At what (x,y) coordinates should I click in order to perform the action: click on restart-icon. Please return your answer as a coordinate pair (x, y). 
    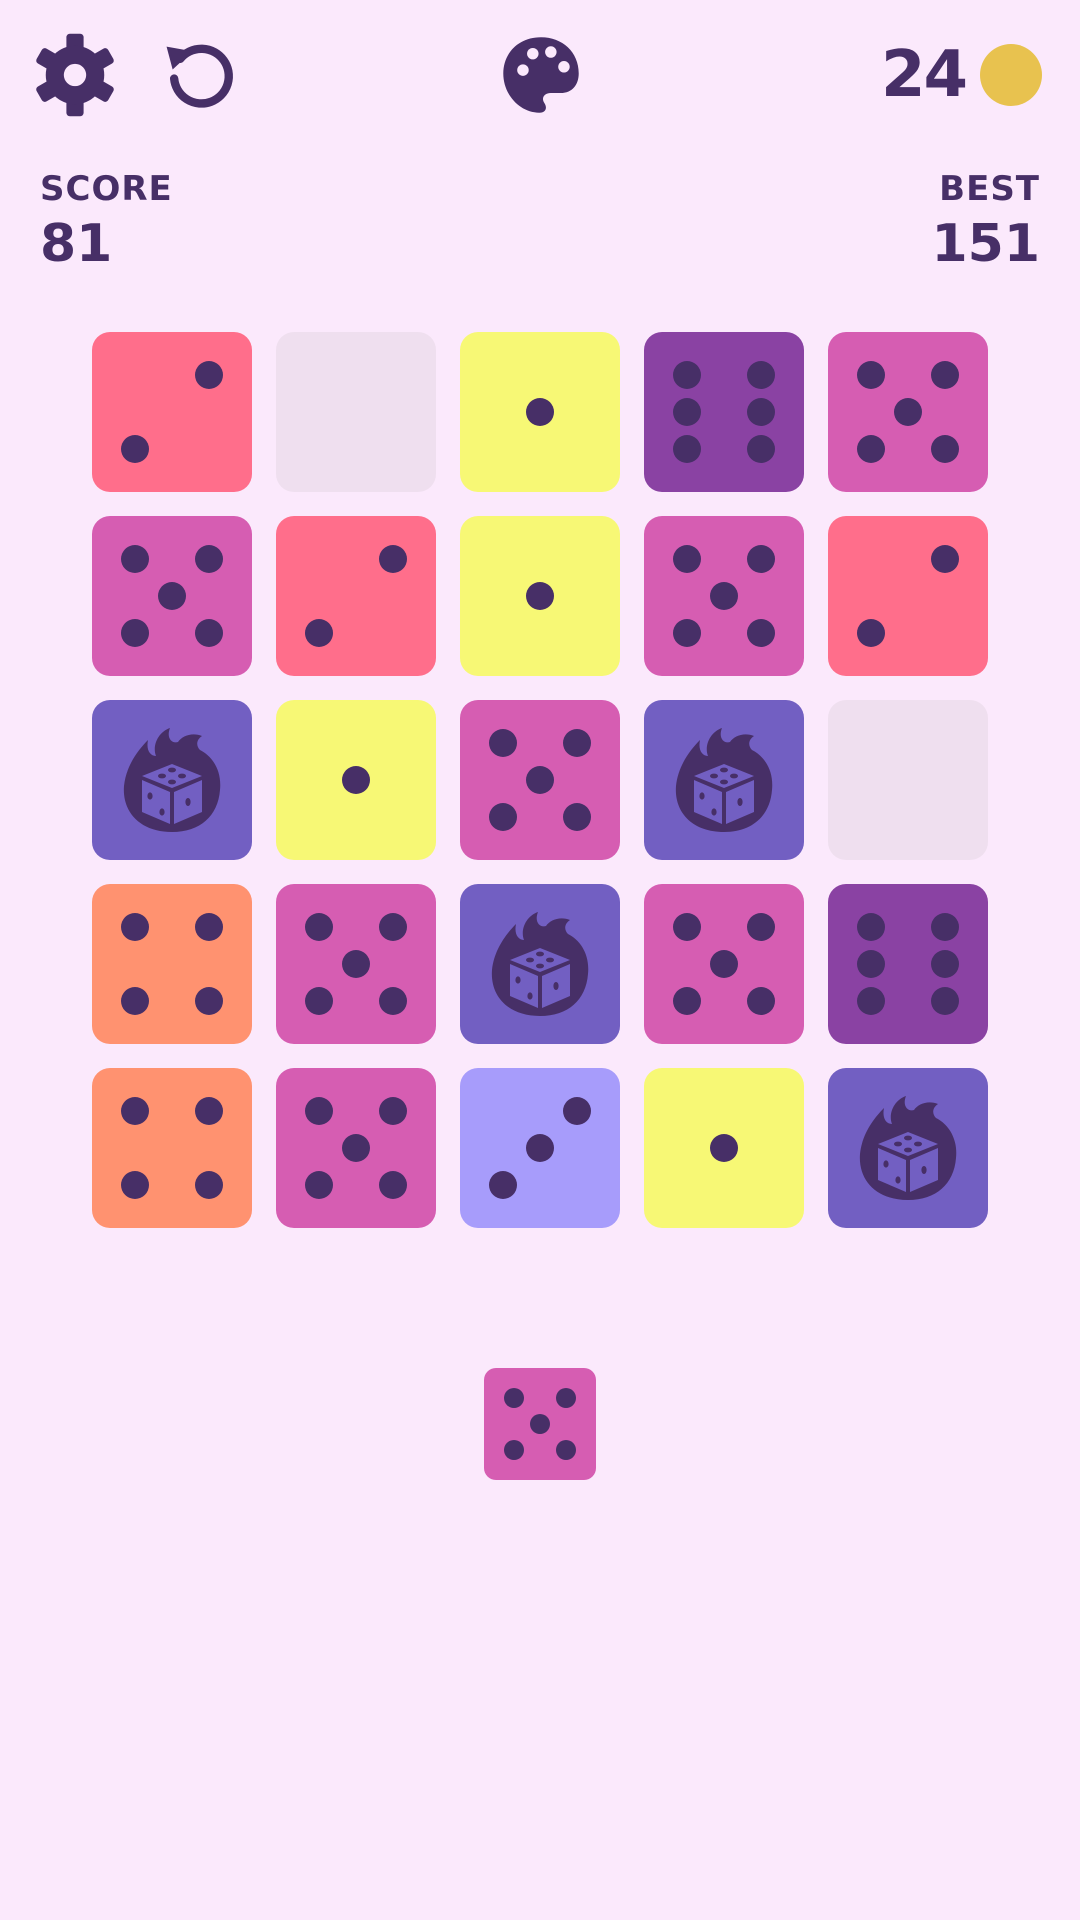
    Looking at the image, I should click on (199, 76).